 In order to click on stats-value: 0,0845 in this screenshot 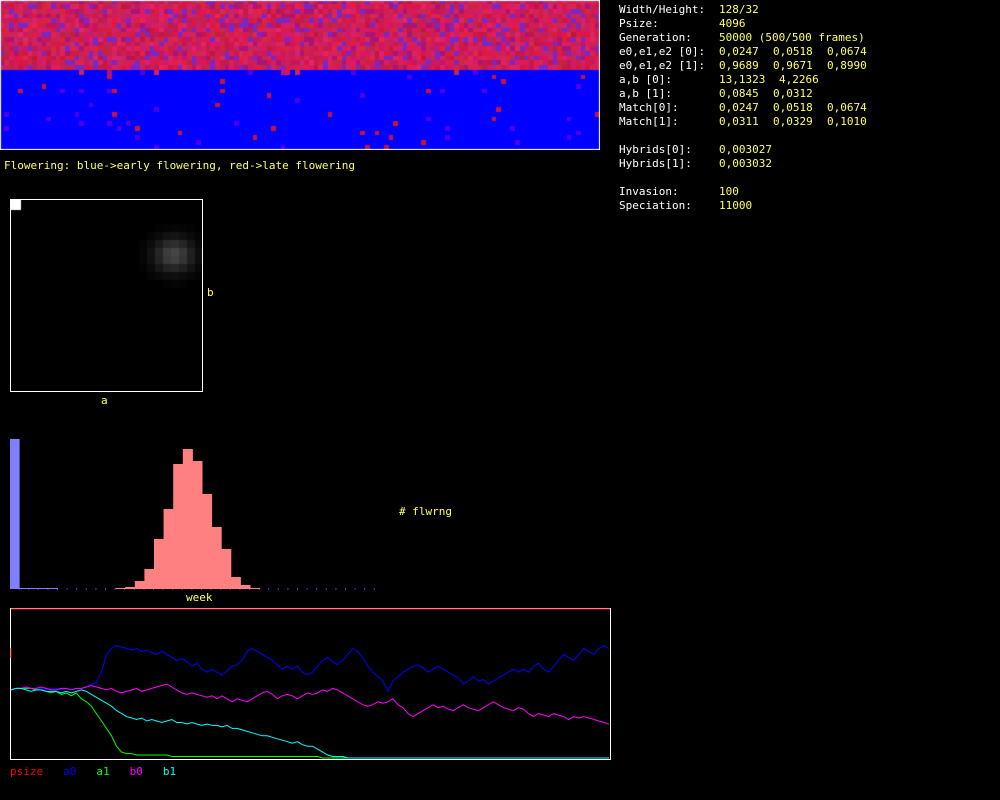, I will do `click(739, 93)`.